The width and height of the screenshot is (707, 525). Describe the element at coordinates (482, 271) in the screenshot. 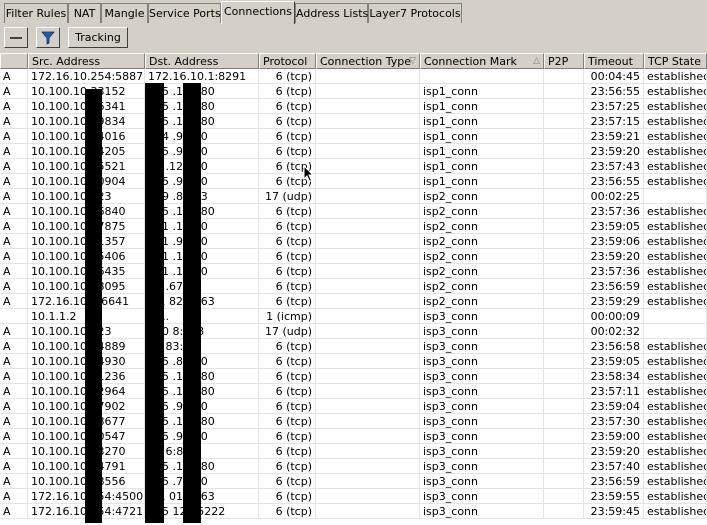

I see `cell-mark: isp2_conn` at that location.